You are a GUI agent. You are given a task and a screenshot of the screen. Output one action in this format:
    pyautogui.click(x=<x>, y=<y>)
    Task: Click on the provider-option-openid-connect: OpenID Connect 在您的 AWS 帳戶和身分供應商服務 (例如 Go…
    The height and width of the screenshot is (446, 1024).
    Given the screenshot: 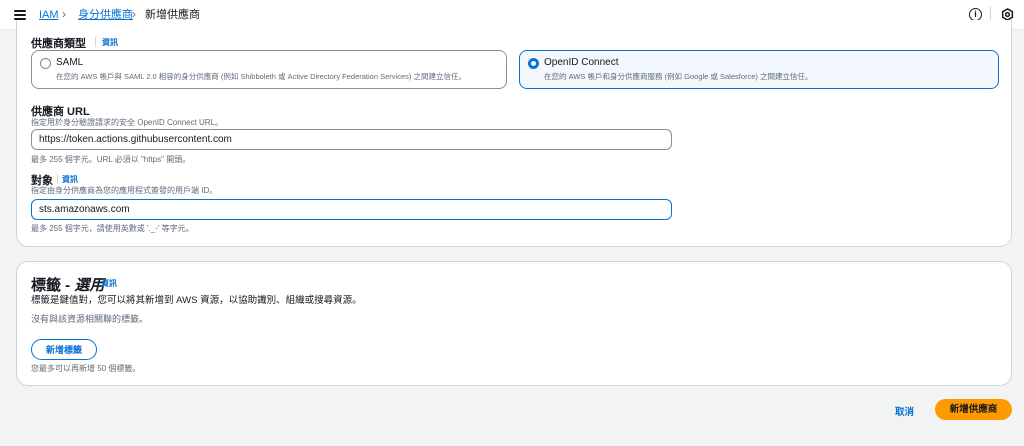 What is the action you would take?
    pyautogui.click(x=759, y=69)
    